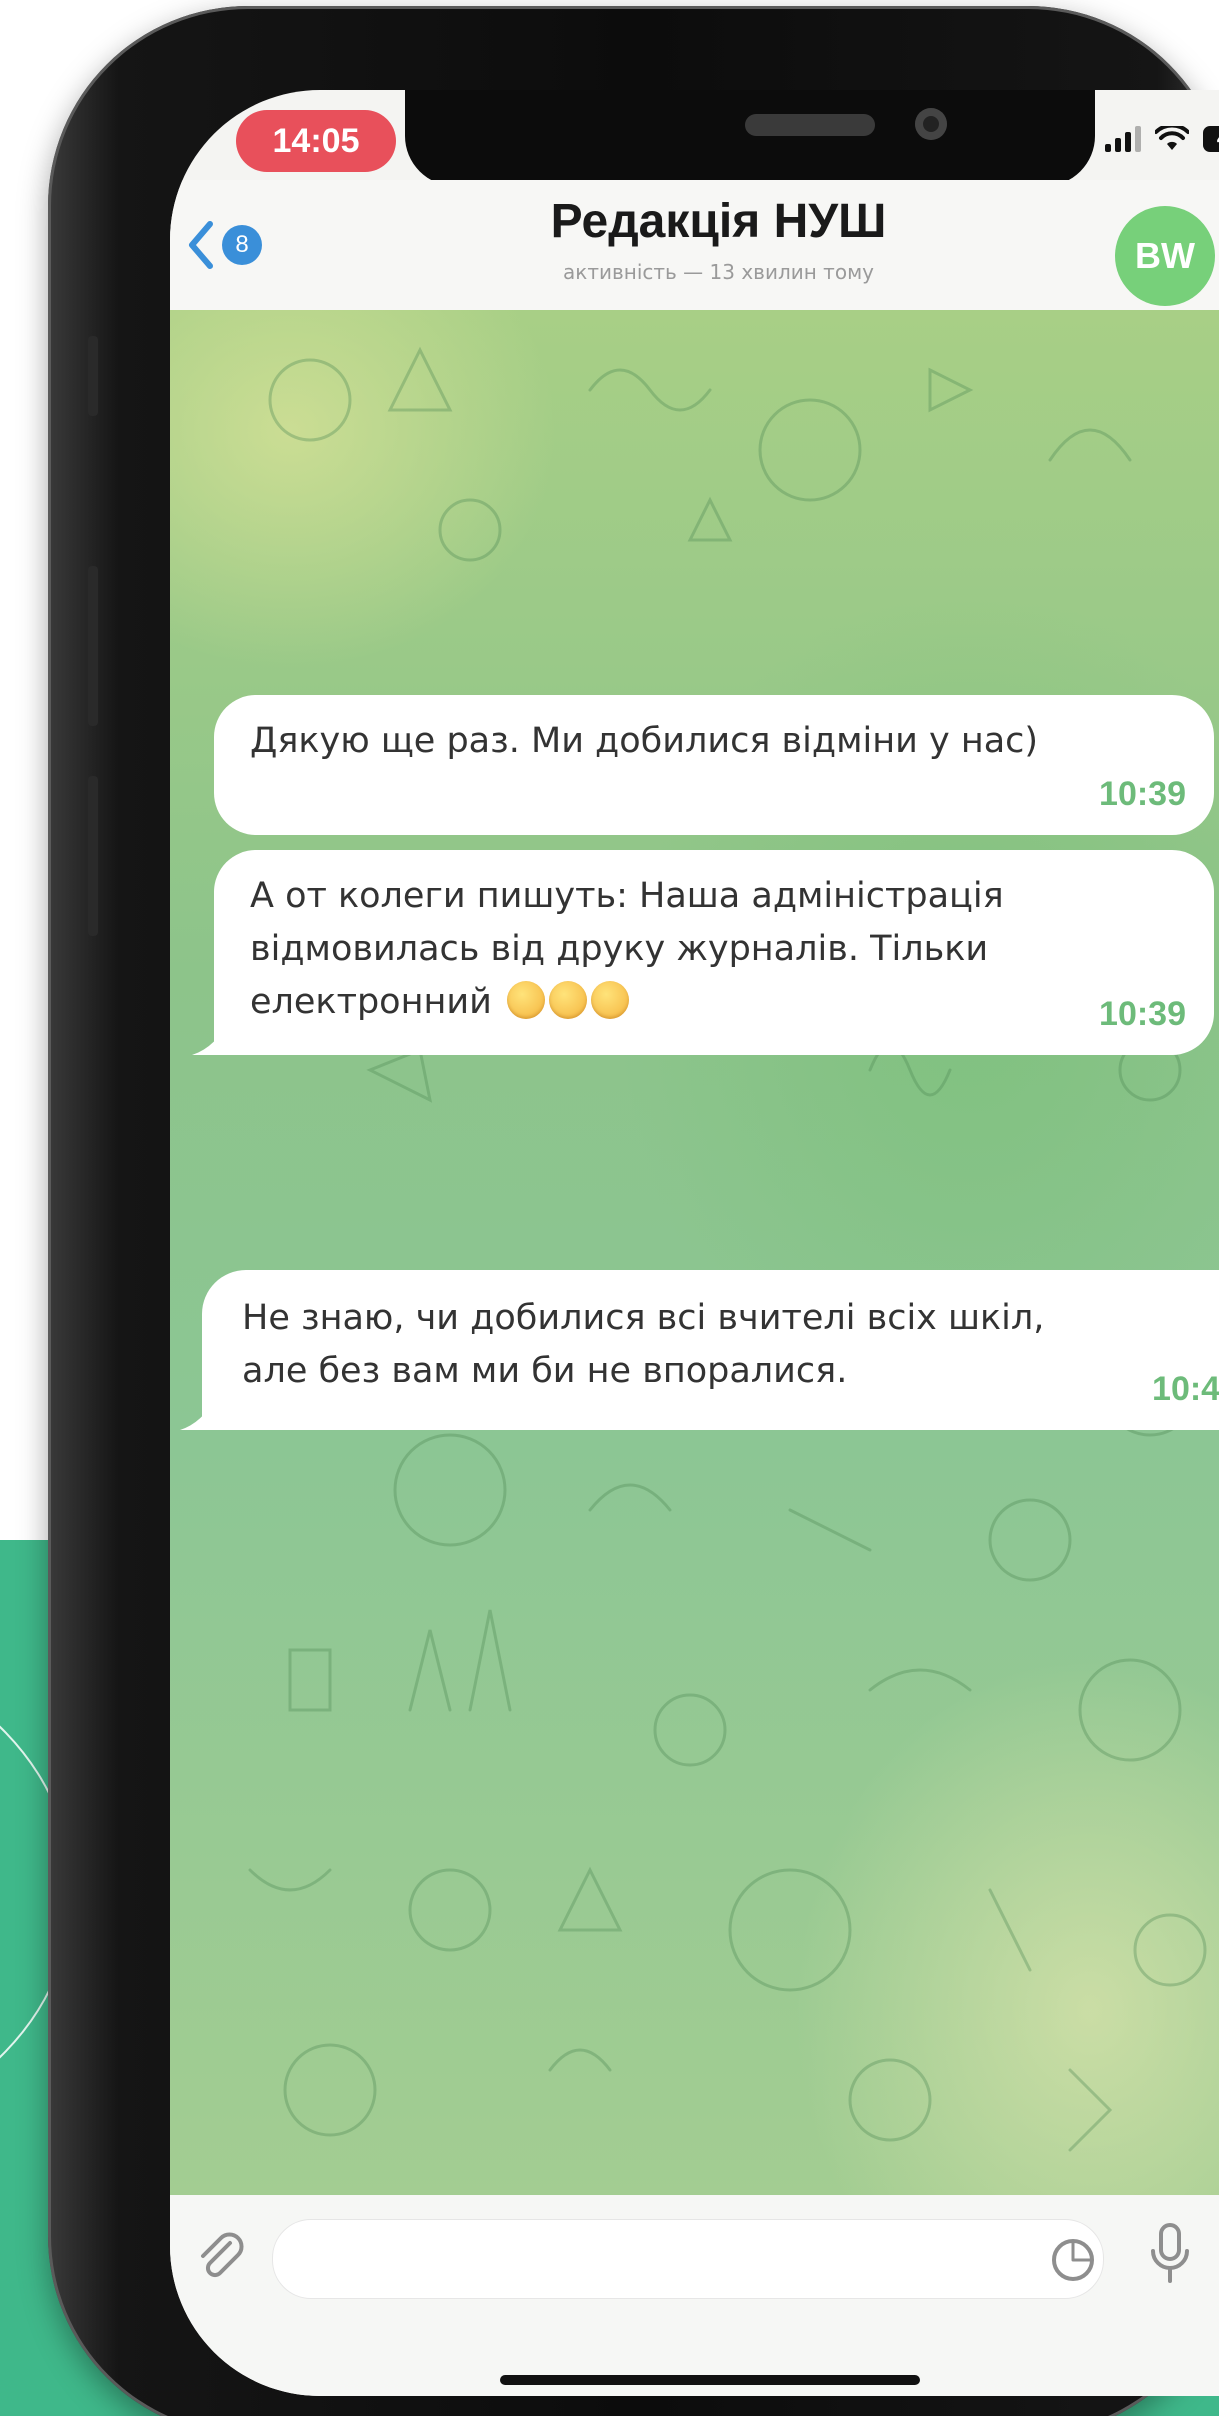 This screenshot has width=1219, height=2416. I want to click on chat-title: Редакція НУШ, so click(694, 221).